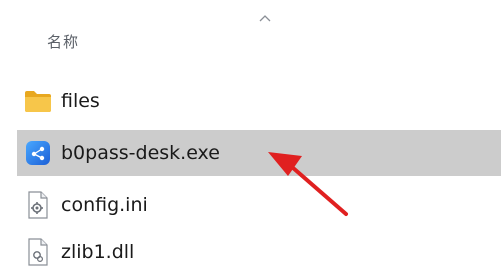 This screenshot has width=501, height=275. What do you see at coordinates (38, 205) in the screenshot?
I see `settings-file-icon` at bounding box center [38, 205].